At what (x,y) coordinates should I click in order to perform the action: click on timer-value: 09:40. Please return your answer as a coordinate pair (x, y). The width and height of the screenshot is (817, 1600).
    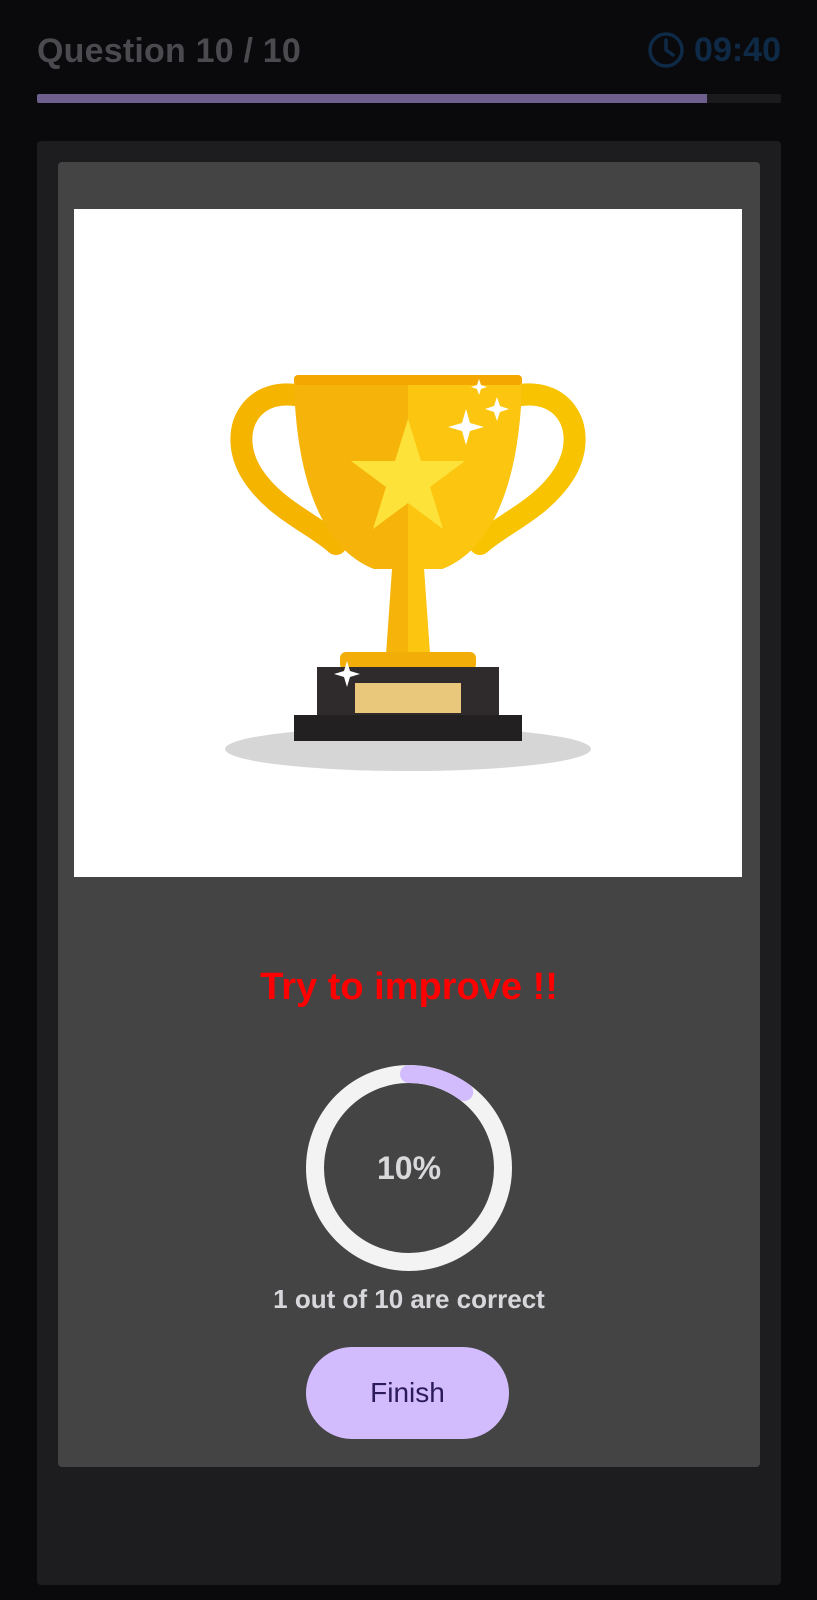
    Looking at the image, I should click on (737, 49).